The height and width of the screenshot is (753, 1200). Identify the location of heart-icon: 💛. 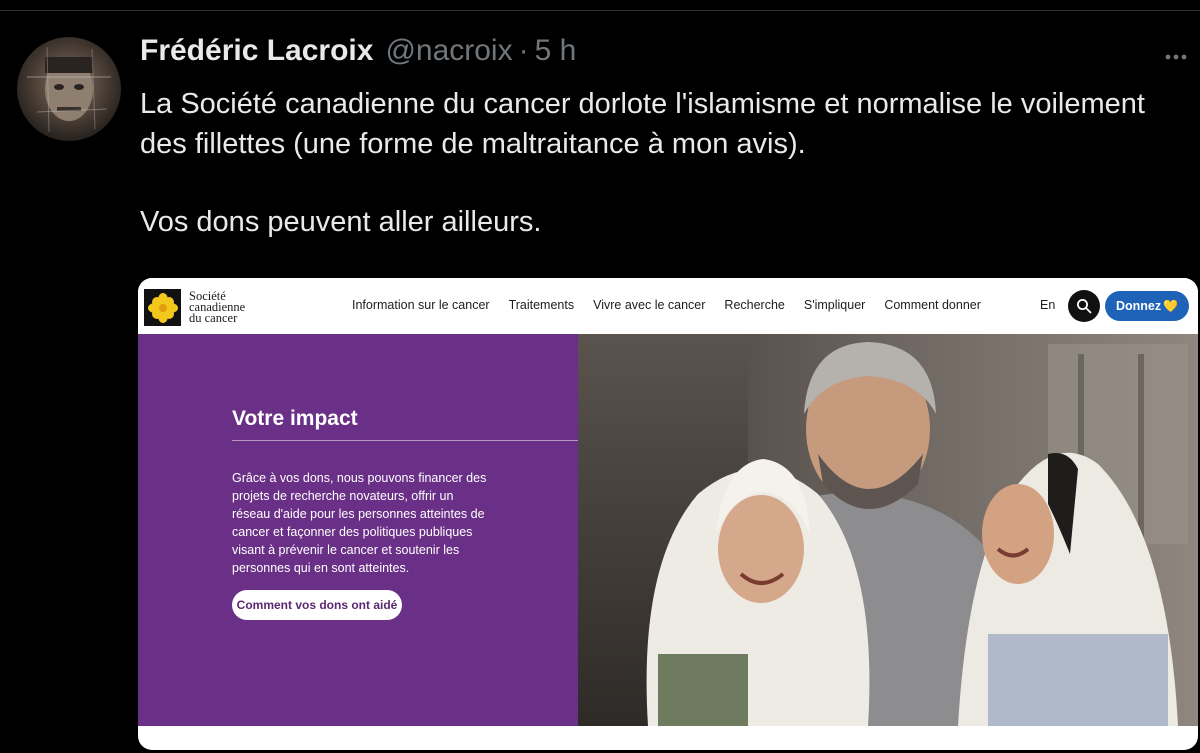
(1171, 306).